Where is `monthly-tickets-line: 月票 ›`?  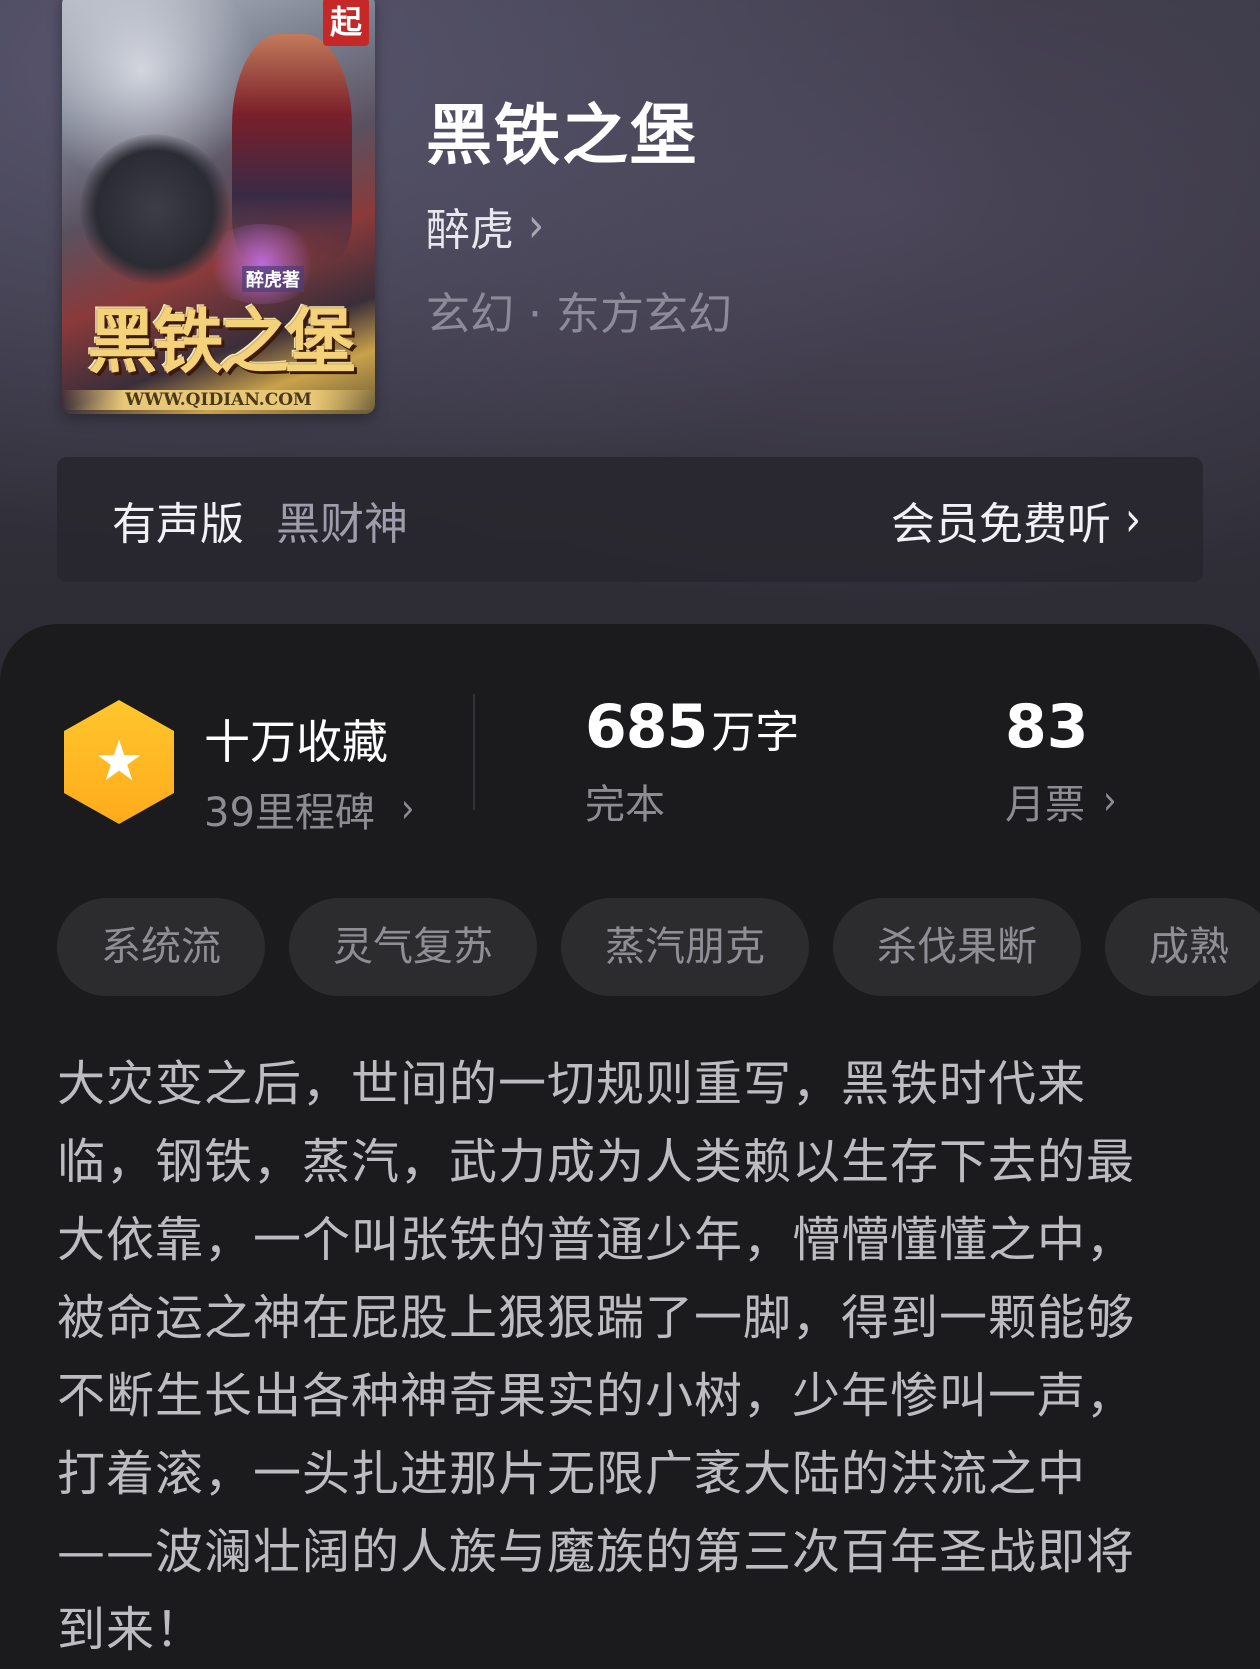 monthly-tickets-line: 月票 › is located at coordinates (1061, 801).